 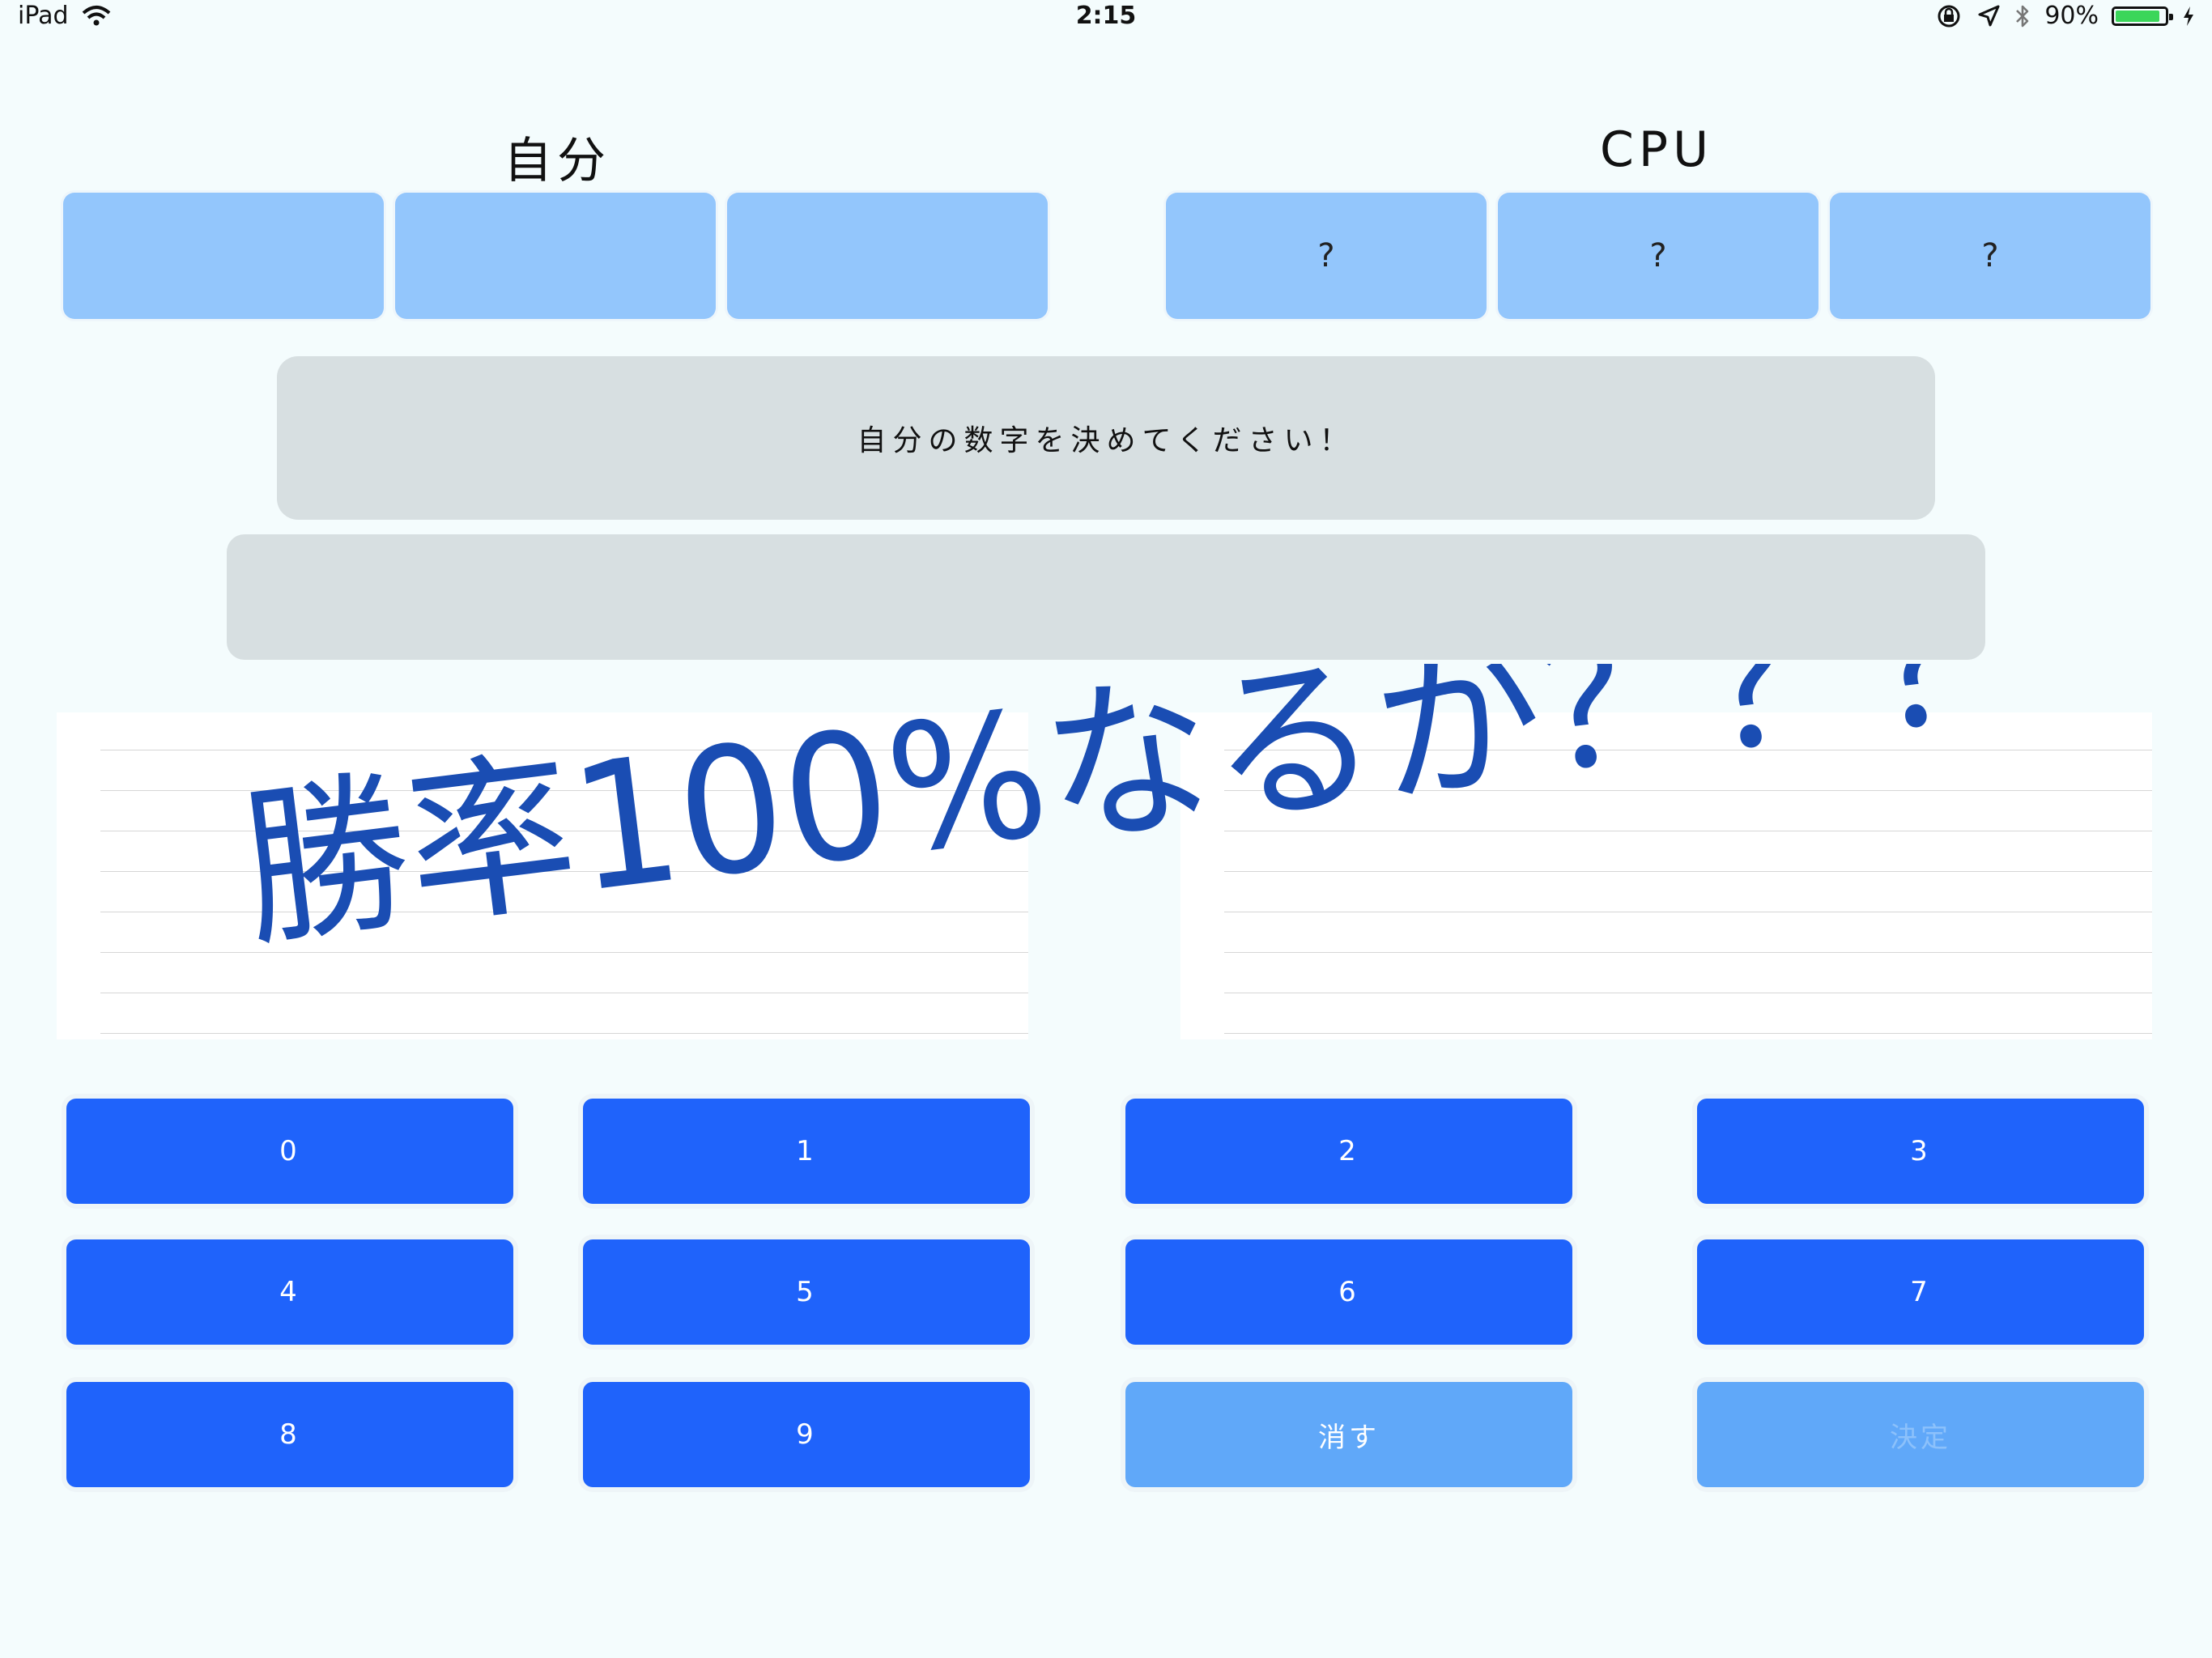 I want to click on battery-fill, so click(x=2137, y=16).